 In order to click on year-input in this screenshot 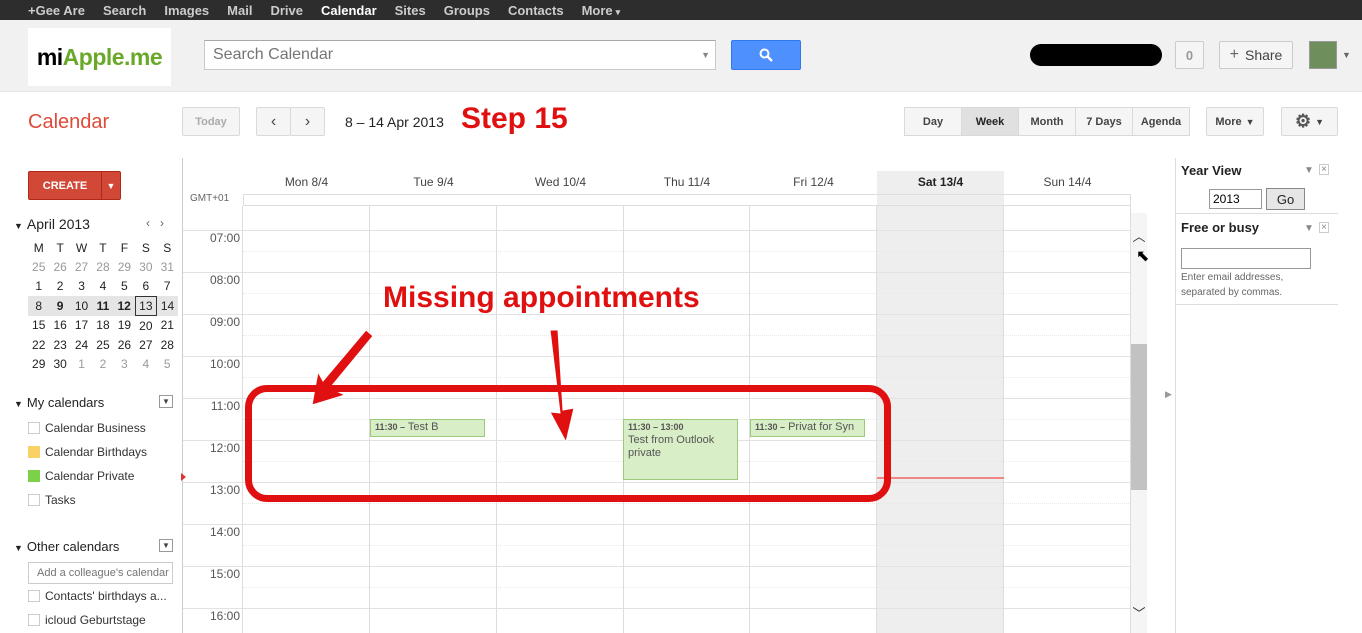, I will do `click(1235, 199)`.